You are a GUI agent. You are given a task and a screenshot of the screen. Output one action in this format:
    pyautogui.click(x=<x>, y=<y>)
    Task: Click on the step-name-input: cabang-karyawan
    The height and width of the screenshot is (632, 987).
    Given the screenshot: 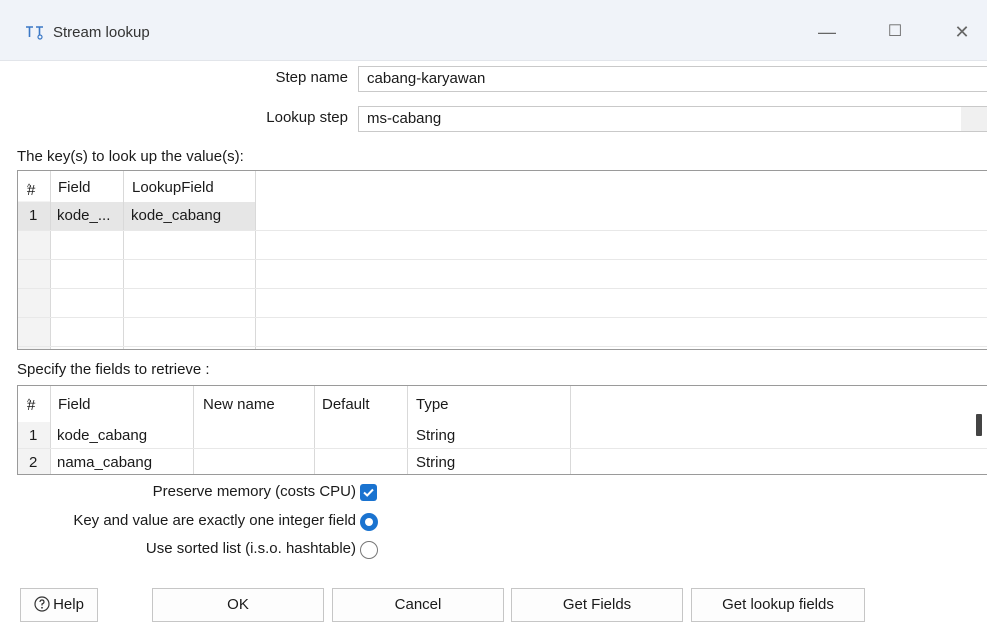 What is the action you would take?
    pyautogui.click(x=672, y=79)
    